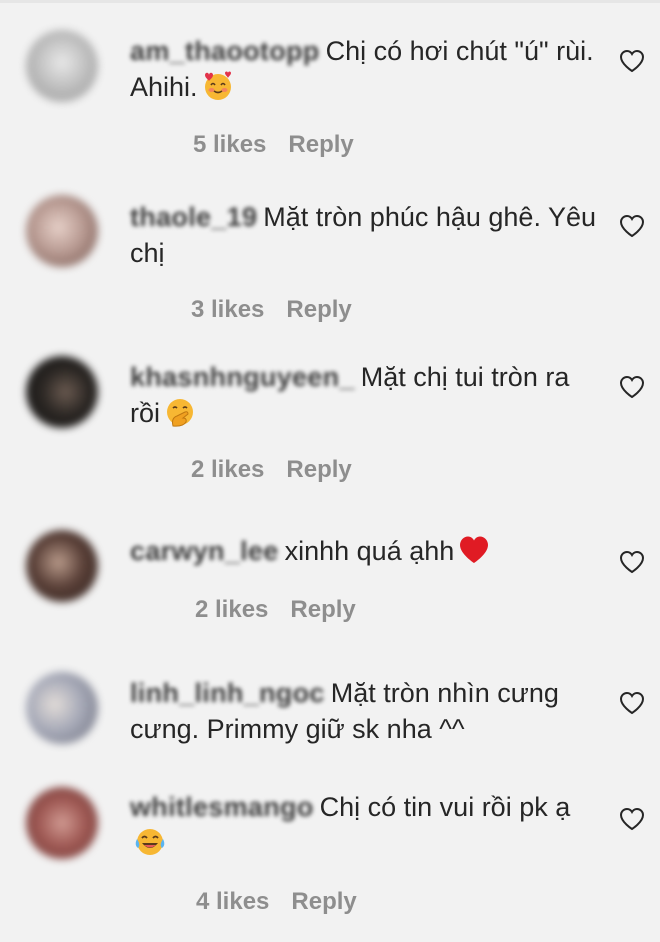  Describe the element at coordinates (365, 235) in the screenshot. I see `comment-body: thaole_19 Mặt tròn phúc hậu ghê. Yêu chị` at that location.